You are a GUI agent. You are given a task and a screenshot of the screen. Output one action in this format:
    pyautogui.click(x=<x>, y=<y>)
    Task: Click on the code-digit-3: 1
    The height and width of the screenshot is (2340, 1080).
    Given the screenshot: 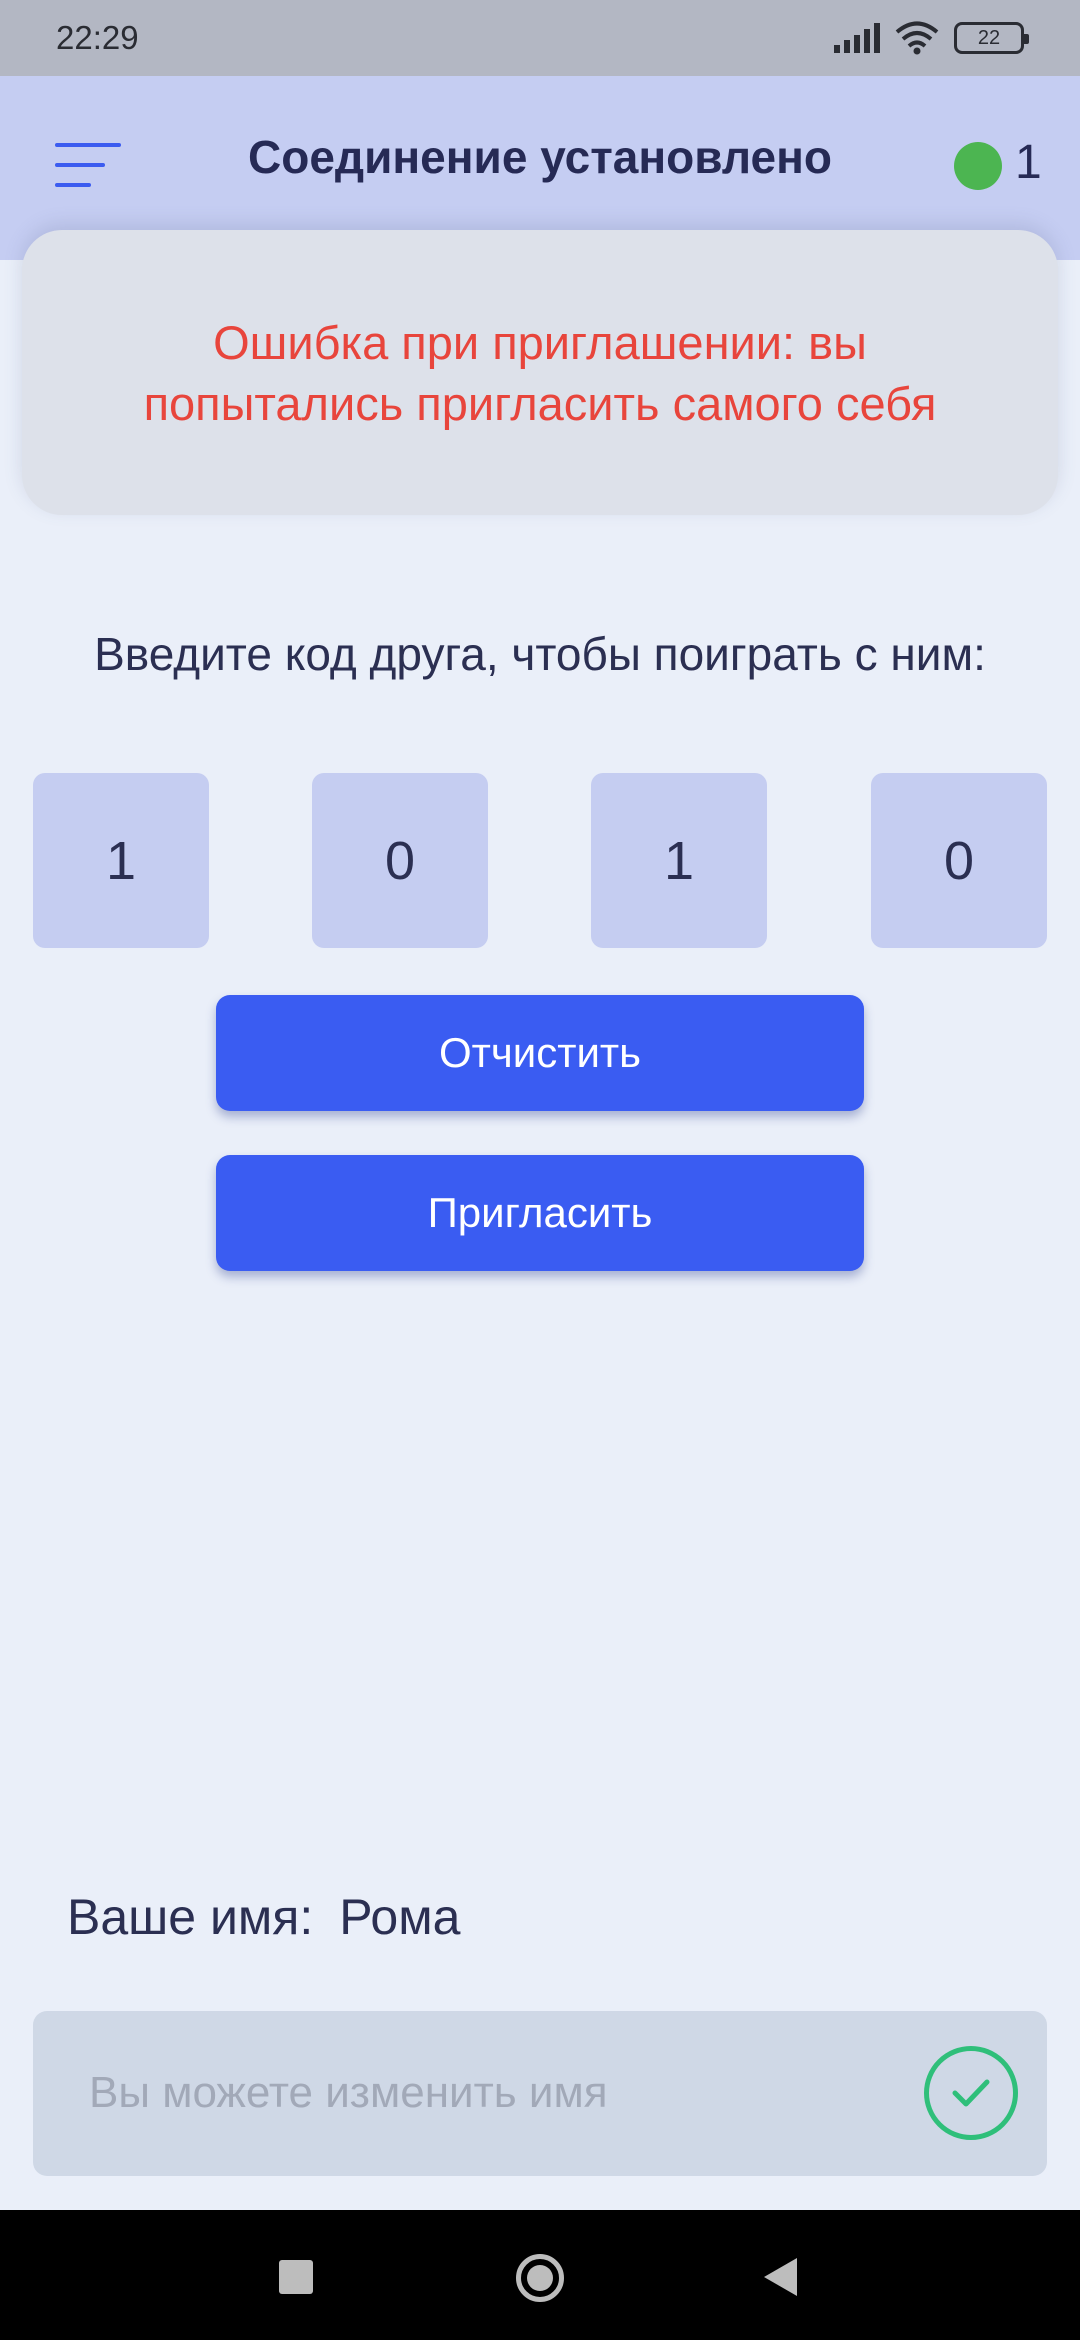 What is the action you would take?
    pyautogui.click(x=679, y=860)
    